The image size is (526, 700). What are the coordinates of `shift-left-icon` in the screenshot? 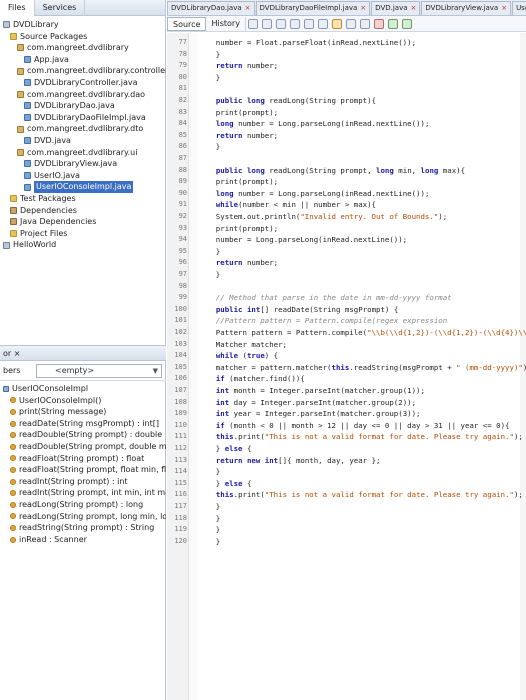 It's located at (350, 23).